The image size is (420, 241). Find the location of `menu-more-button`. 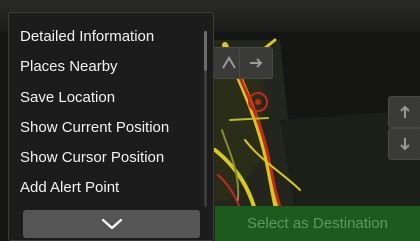

menu-more-button is located at coordinates (111, 224).